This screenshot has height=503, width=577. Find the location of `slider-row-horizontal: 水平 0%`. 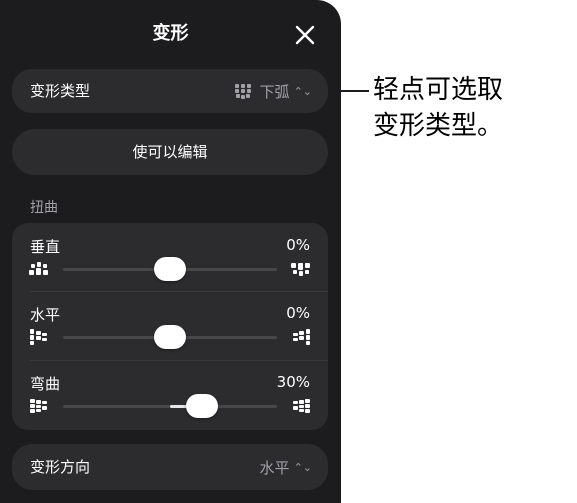

slider-row-horizontal: 水平 0% is located at coordinates (170, 326).